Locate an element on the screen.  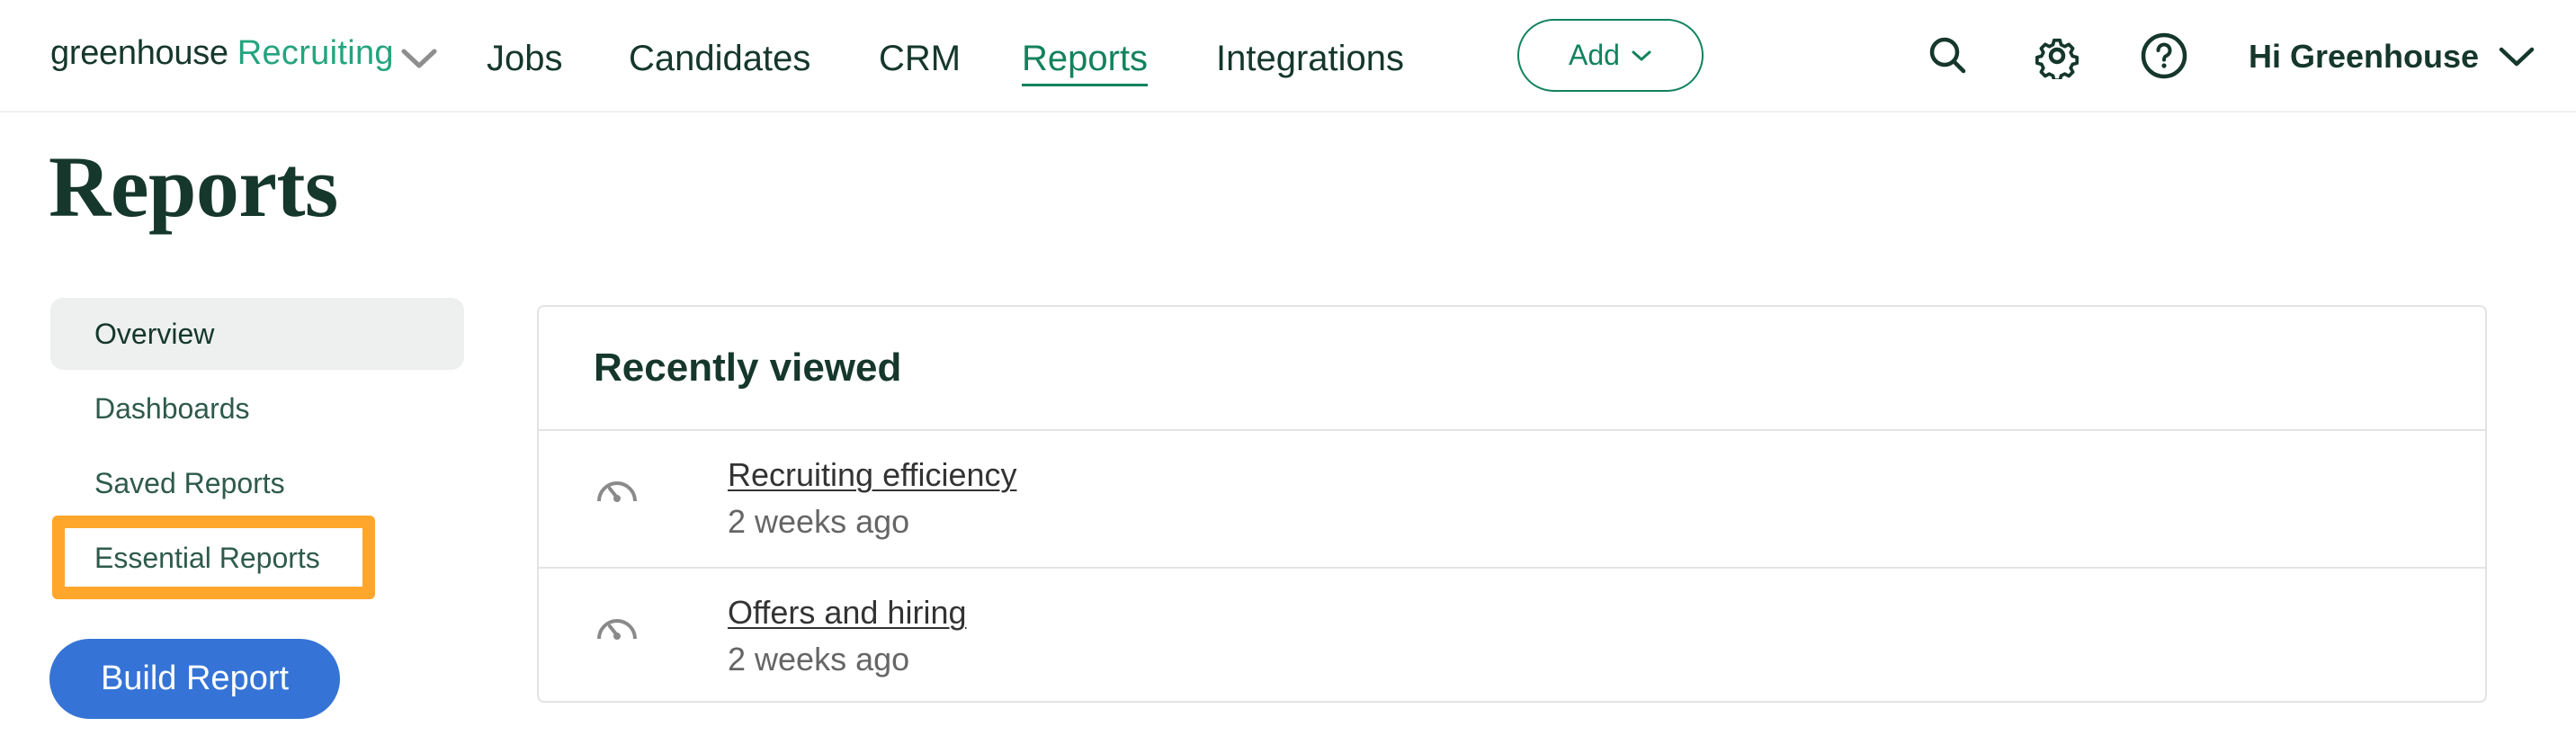
user-greeting: Hi Greenhouse is located at coordinates (2364, 57).